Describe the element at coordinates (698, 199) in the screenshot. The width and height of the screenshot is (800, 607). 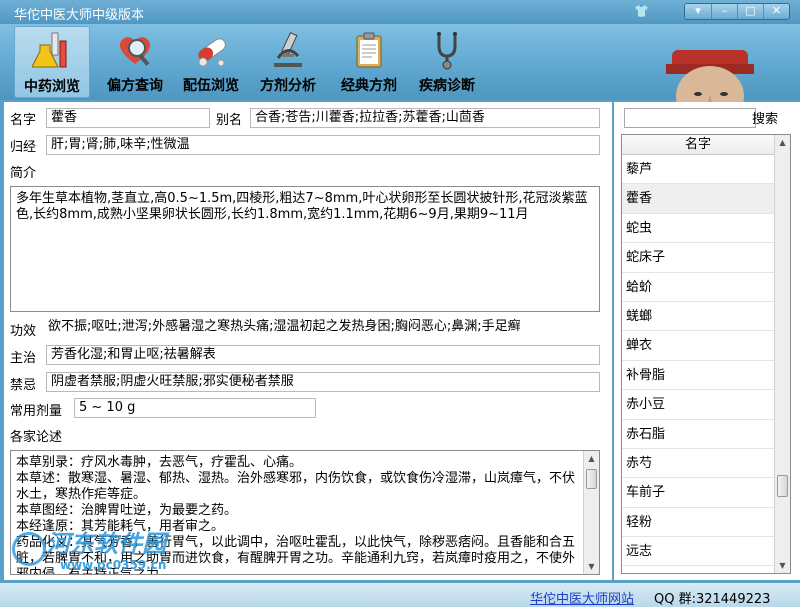
I see `list-item: 藿香` at that location.